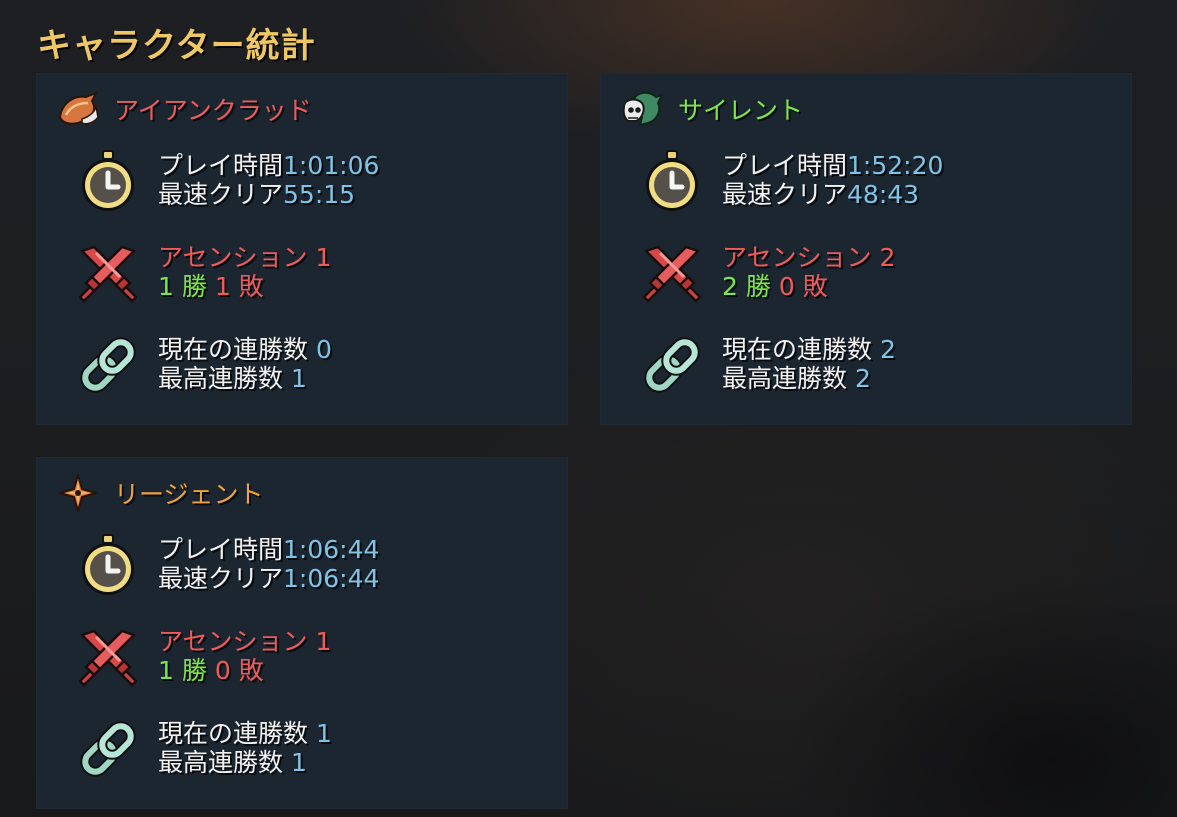 This screenshot has height=817, width=1177. I want to click on ascension-stat: アセンション 1 1 勝0 敗, so click(316, 659).